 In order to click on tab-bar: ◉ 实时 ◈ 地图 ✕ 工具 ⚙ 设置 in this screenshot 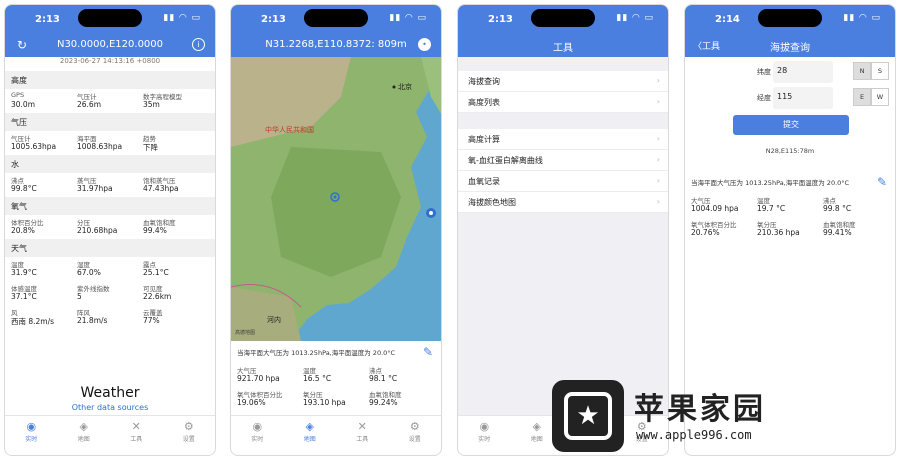, I will do `click(110, 435)`.